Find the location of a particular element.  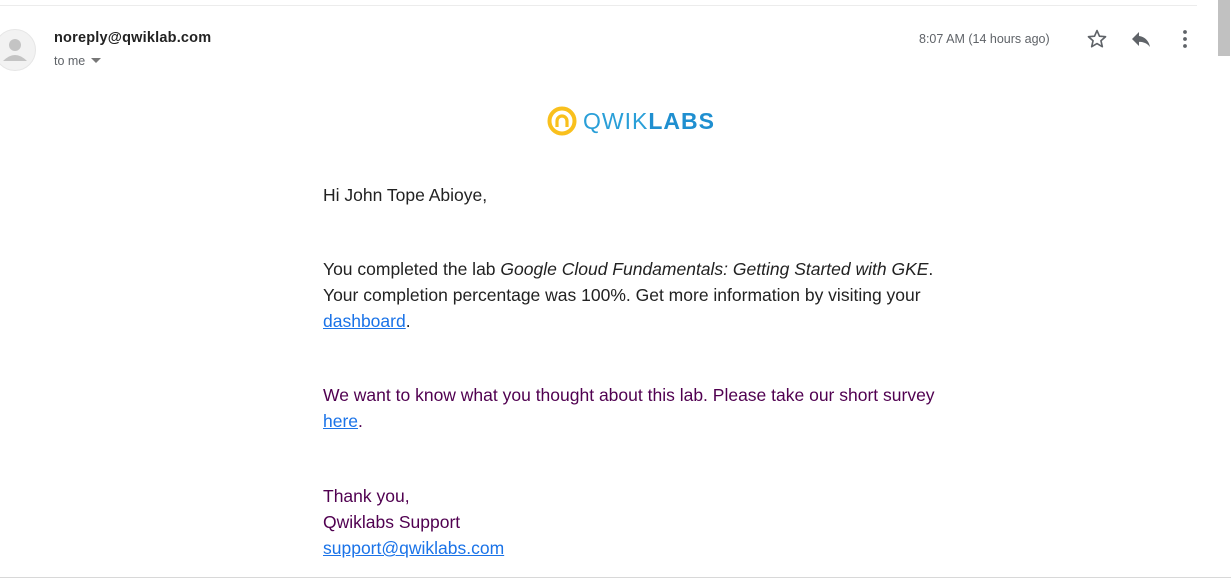

thanks-line: Thank you, is located at coordinates (366, 496).